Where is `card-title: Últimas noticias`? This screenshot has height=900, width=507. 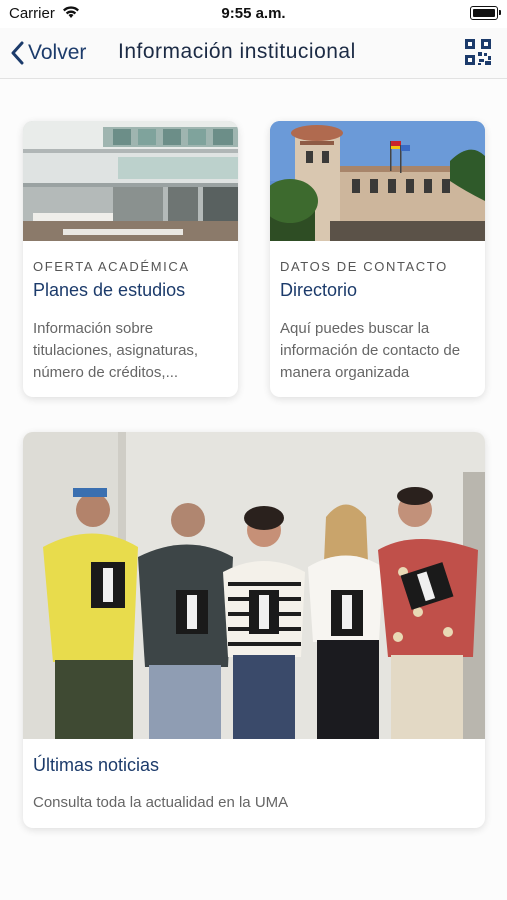 card-title: Últimas noticias is located at coordinates (96, 765).